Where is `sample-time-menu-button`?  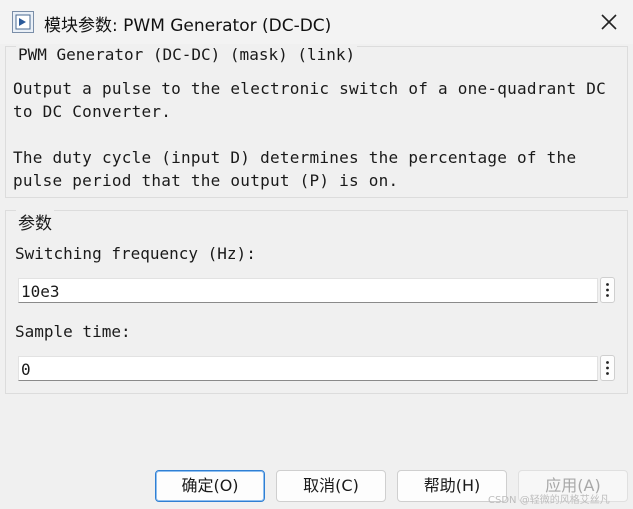
sample-time-menu-button is located at coordinates (607, 368).